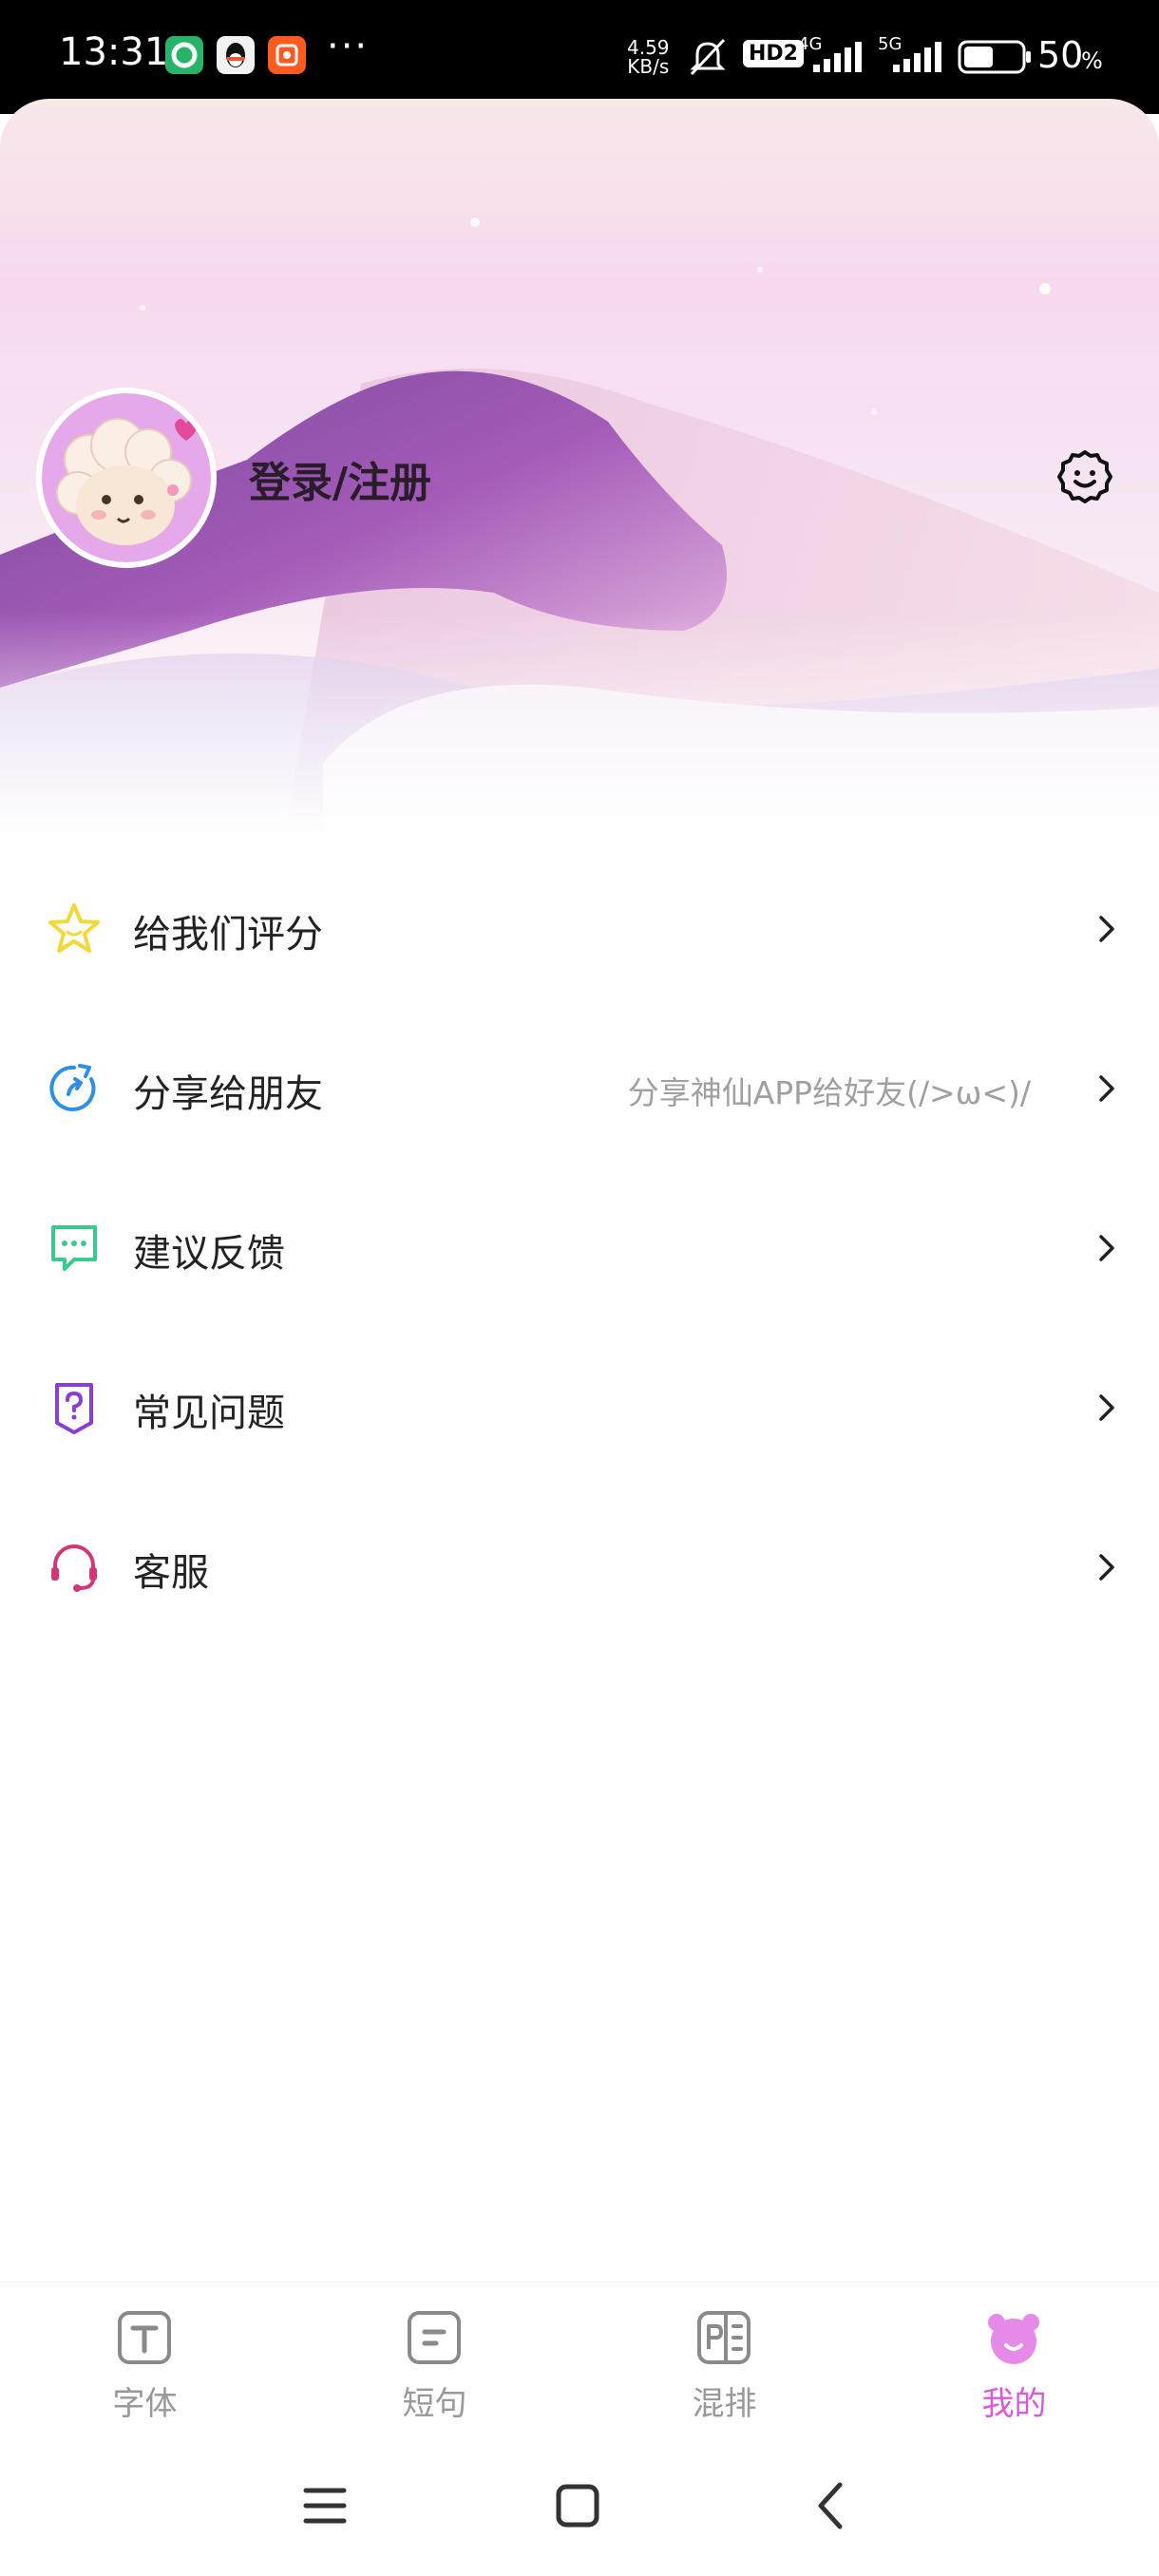 The width and height of the screenshot is (1159, 2576). I want to click on bottom-navigation: 字体 短句 混排 我的, so click(579, 2363).